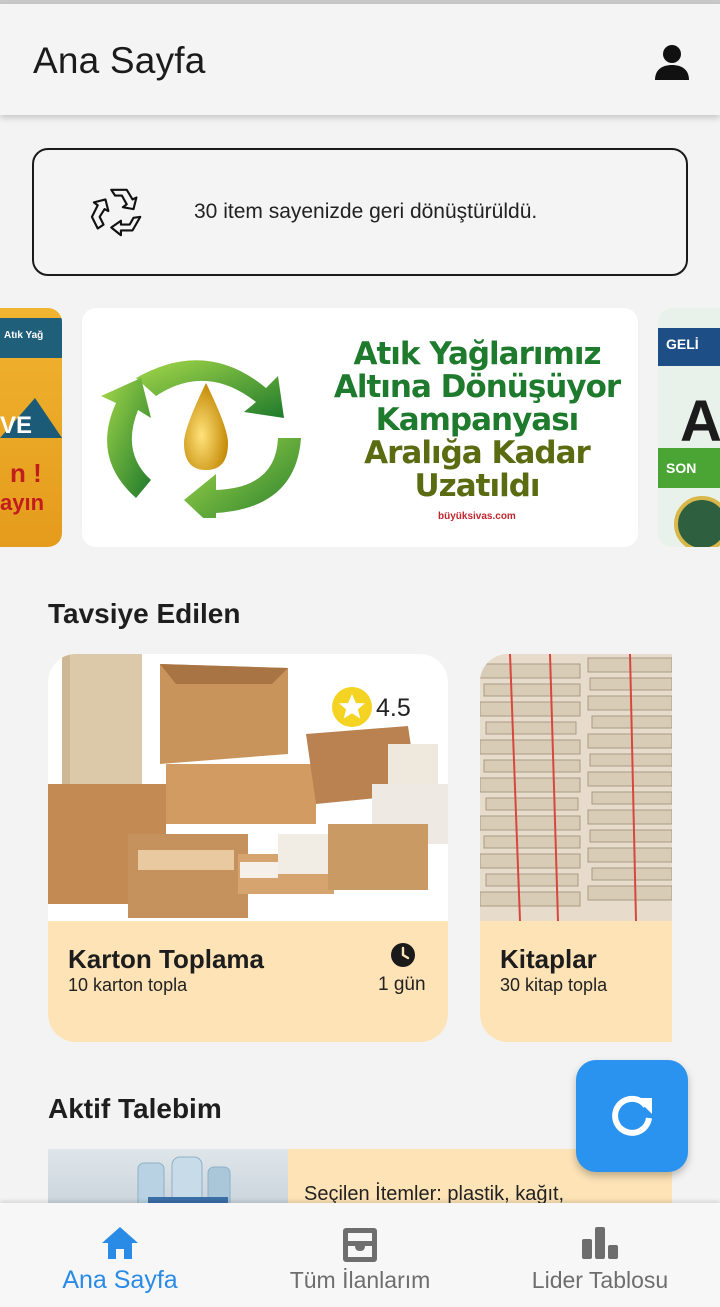  Describe the element at coordinates (360, 1245) in the screenshot. I see `inbox-icon` at that location.